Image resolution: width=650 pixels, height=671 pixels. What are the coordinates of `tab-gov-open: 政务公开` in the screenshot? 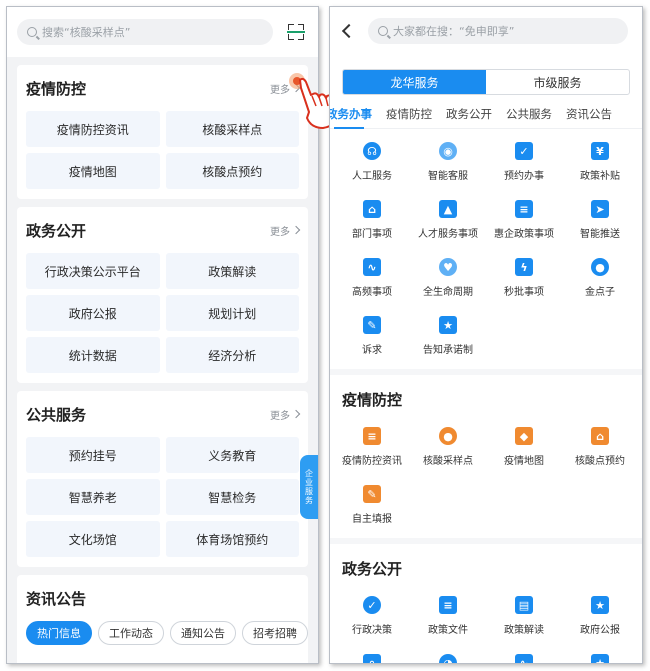 It's located at (469, 114).